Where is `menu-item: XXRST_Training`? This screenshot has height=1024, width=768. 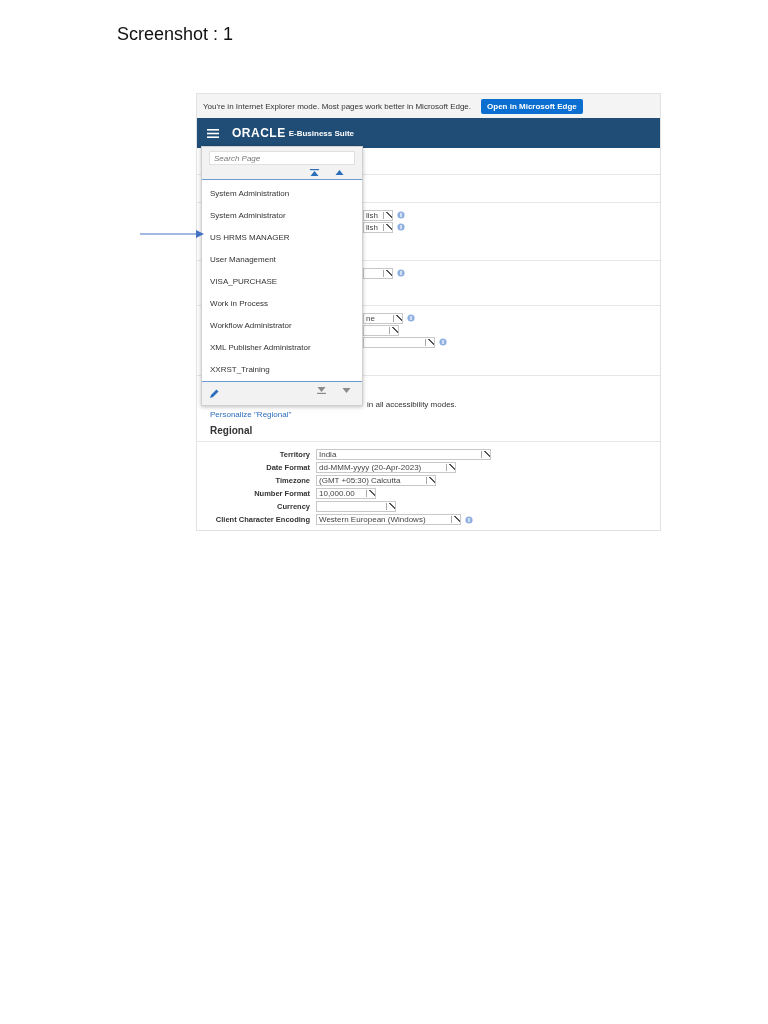 menu-item: XXRST_Training is located at coordinates (282, 370).